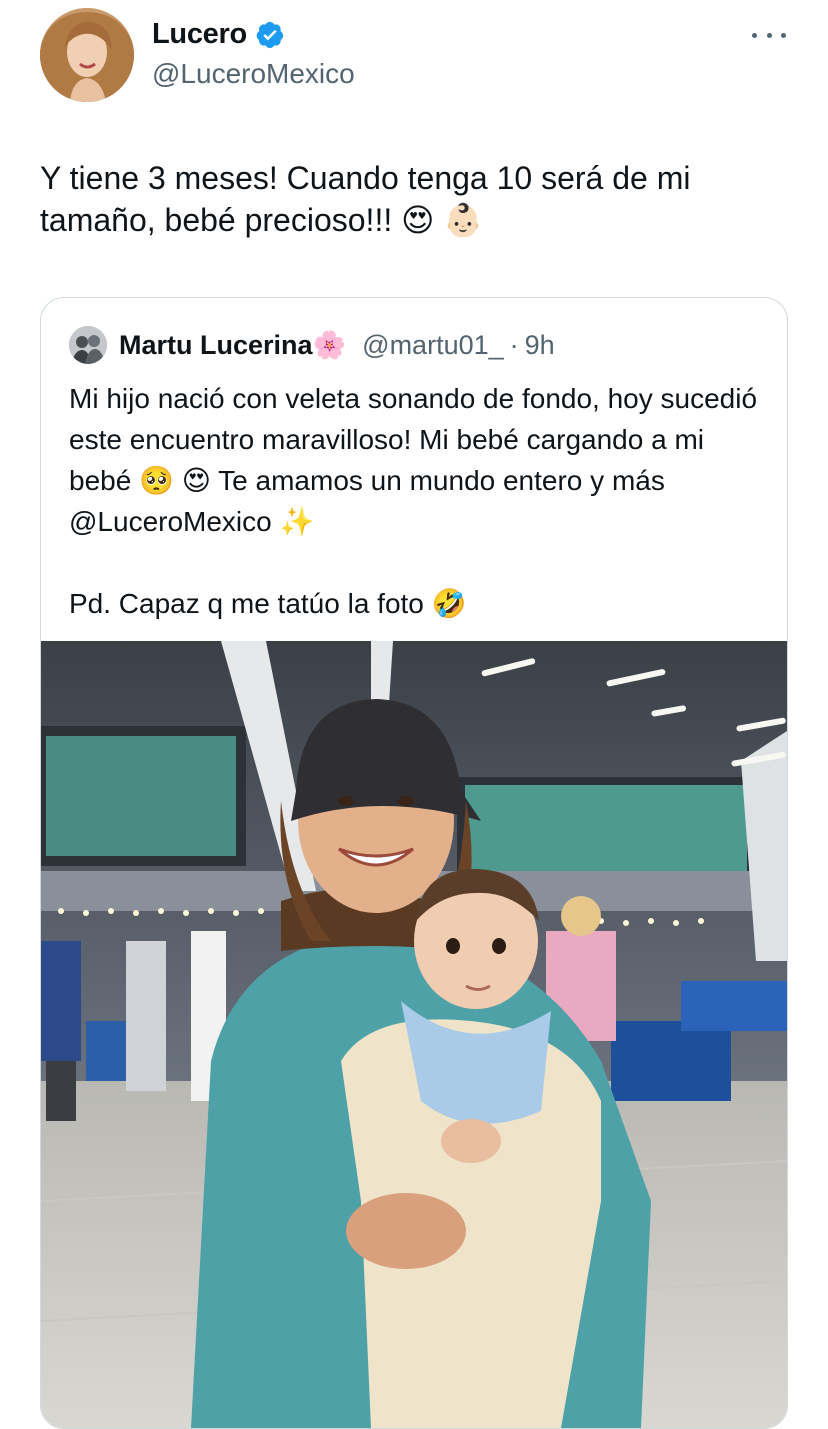 This screenshot has width=828, height=1429. I want to click on author-avatar, so click(87, 55).